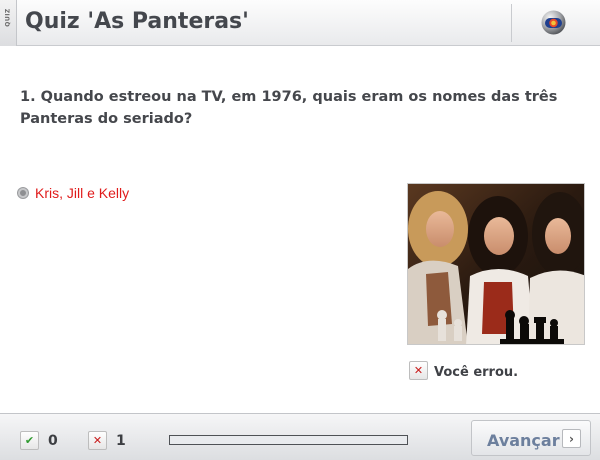 Image resolution: width=600 pixels, height=460 pixels. I want to click on next-button: Avançar ›, so click(531, 438).